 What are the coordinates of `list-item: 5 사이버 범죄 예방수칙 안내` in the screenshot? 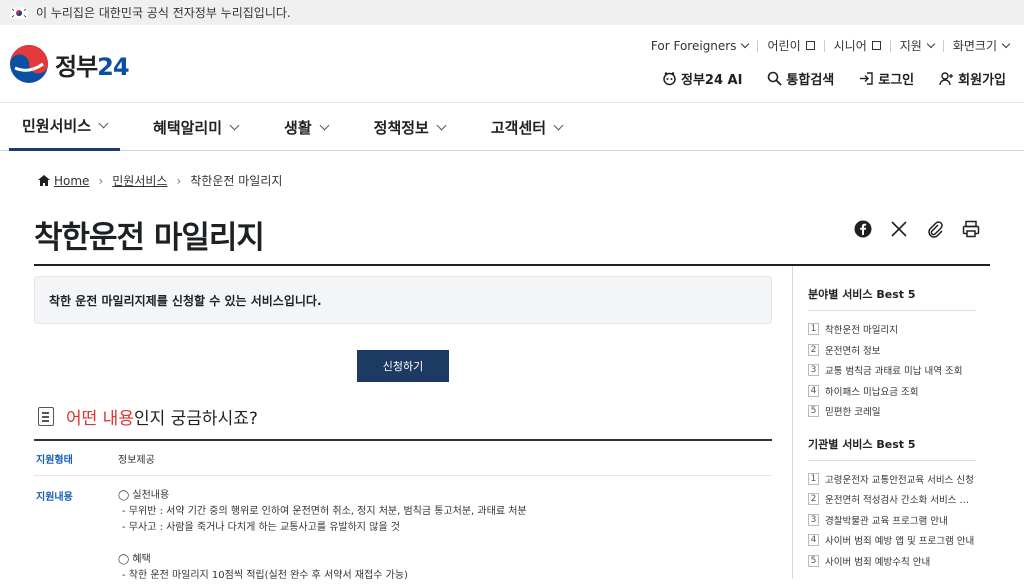 It's located at (892, 561).